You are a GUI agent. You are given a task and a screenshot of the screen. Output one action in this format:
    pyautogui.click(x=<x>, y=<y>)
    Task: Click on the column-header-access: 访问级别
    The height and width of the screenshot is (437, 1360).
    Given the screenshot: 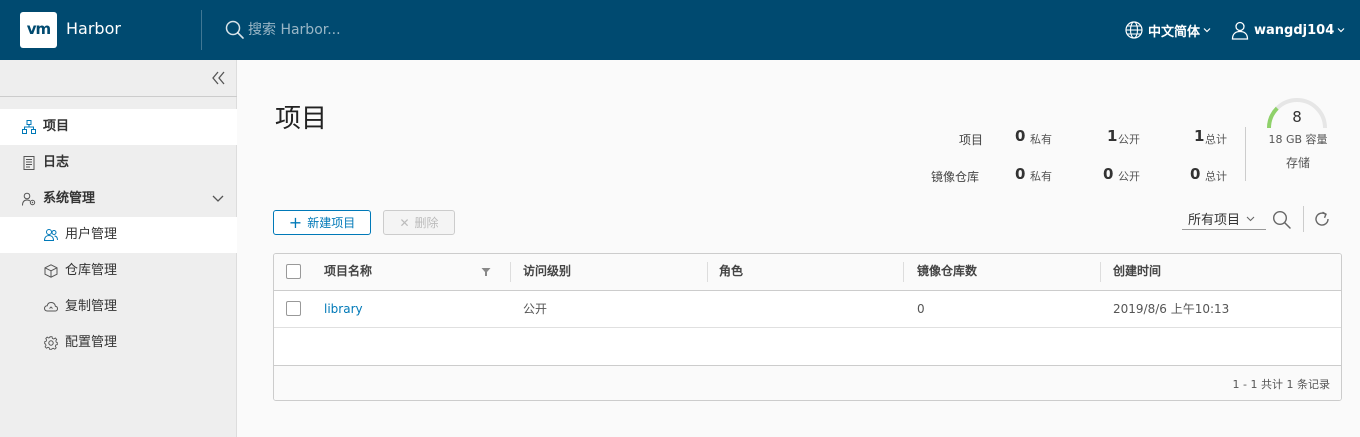 What is the action you would take?
    pyautogui.click(x=547, y=272)
    